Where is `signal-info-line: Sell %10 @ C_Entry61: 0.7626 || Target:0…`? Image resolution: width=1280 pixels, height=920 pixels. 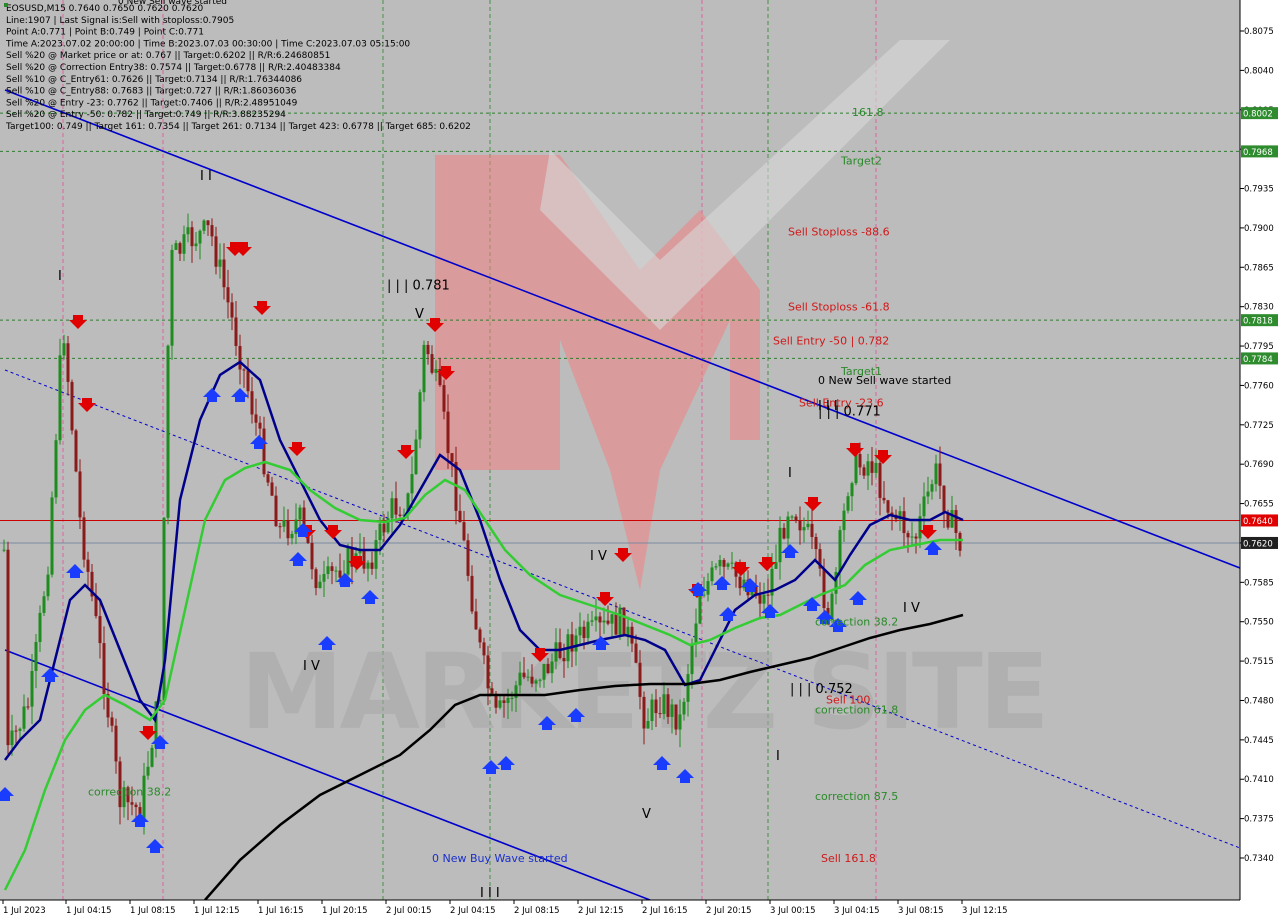 signal-info-line: Sell %10 @ C_Entry61: 0.7626 || Target:0… is located at coordinates (154, 80).